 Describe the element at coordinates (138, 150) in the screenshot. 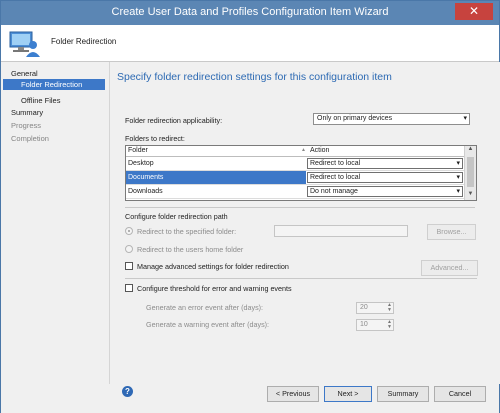

I see `column-header-folder: Folder` at that location.